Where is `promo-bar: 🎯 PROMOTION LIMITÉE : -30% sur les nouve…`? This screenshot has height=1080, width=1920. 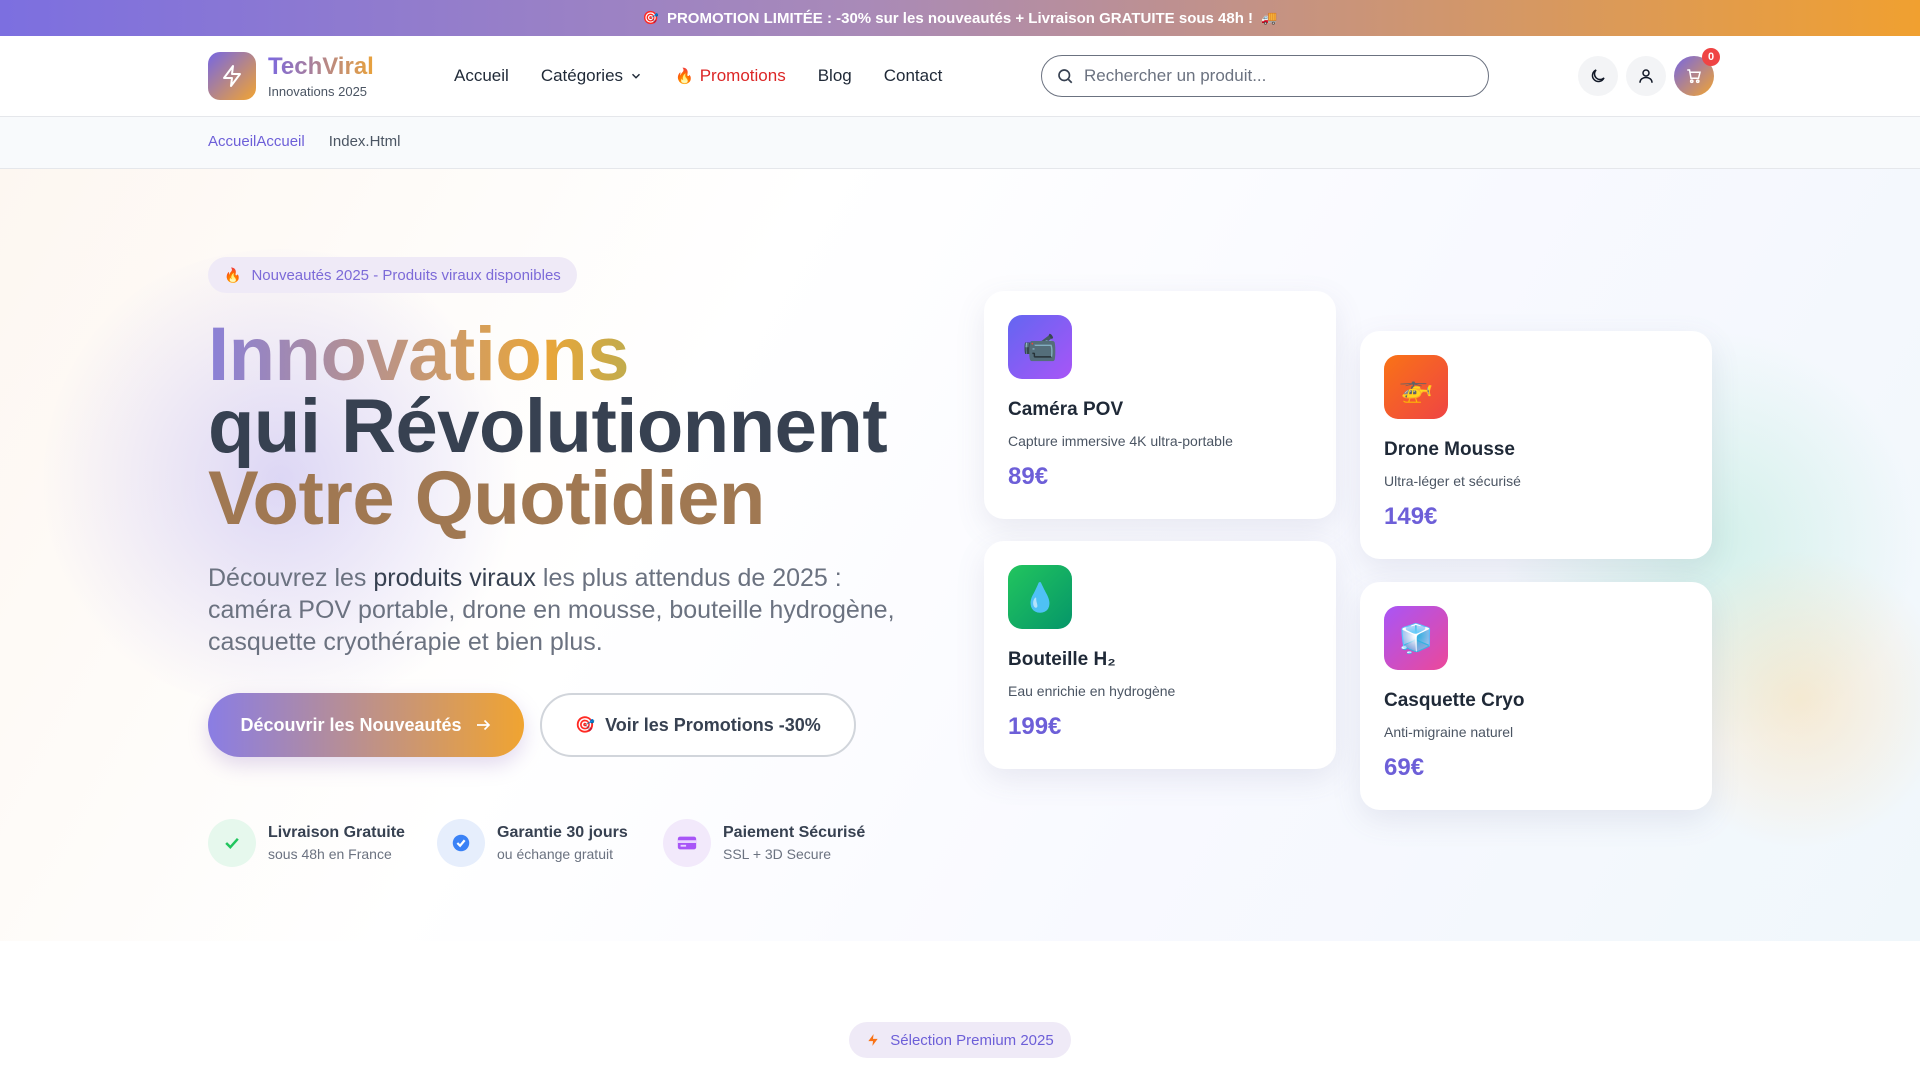
promo-bar: 🎯 PROMOTION LIMITÉE : -30% sur les nouve… is located at coordinates (960, 18).